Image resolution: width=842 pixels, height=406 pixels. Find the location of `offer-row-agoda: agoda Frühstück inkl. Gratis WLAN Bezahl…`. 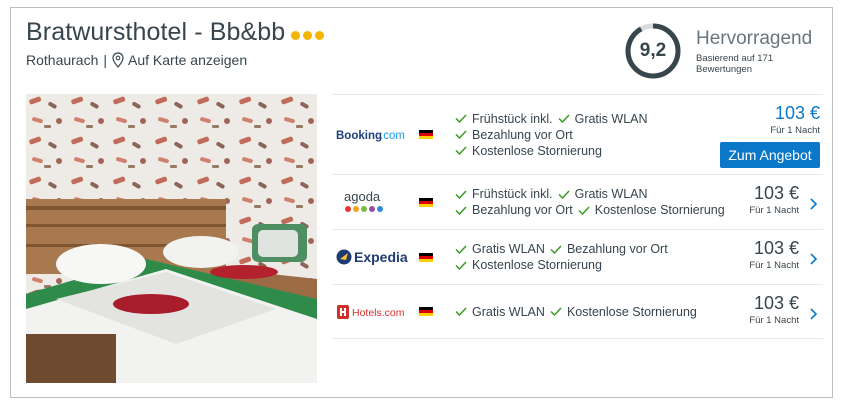

offer-row-agoda: agoda Frühstück inkl. Gratis WLAN Bezahl… is located at coordinates (577, 201).